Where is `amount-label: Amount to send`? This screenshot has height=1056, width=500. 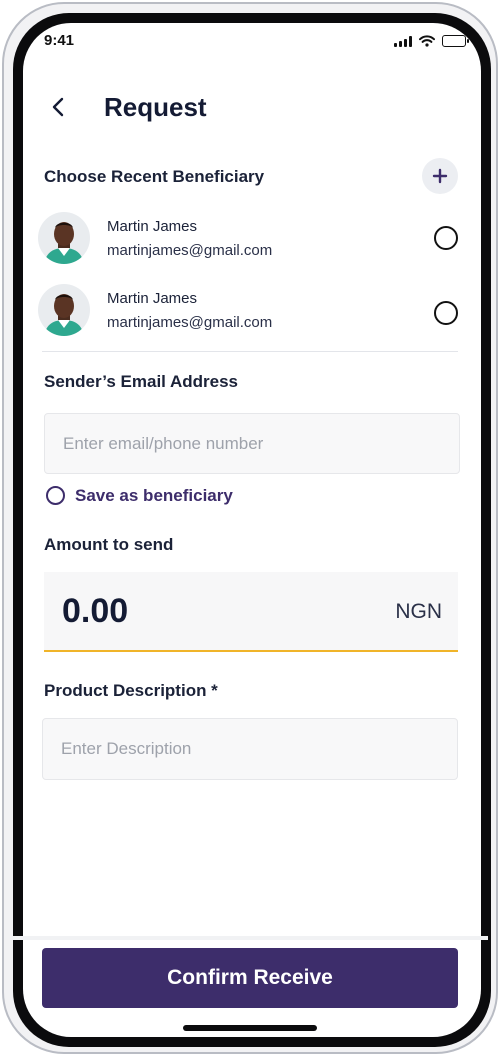 amount-label: Amount to send is located at coordinates (109, 544).